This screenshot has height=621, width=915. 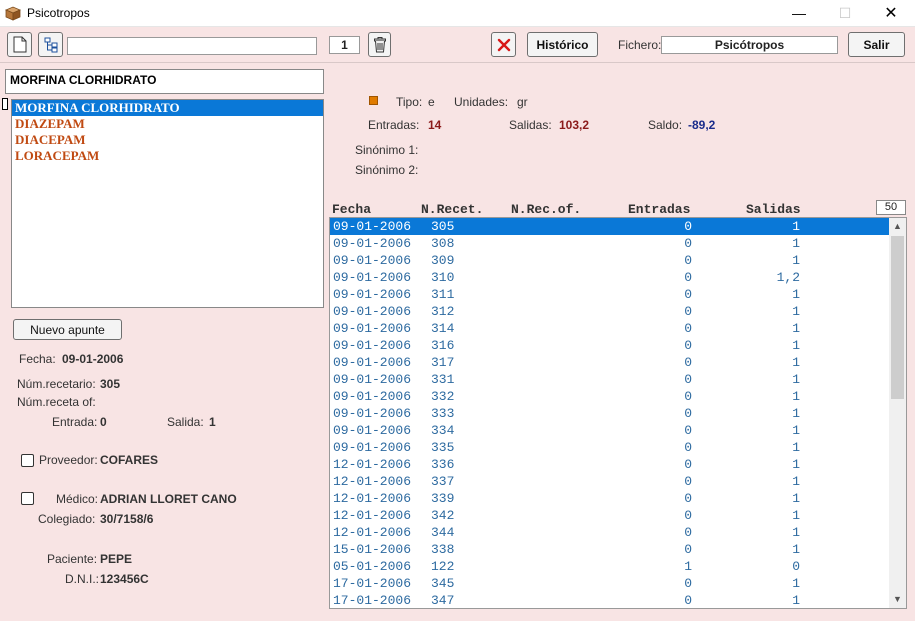 I want to click on table-row: 12-01-2006 336 0 1, so click(x=610, y=464).